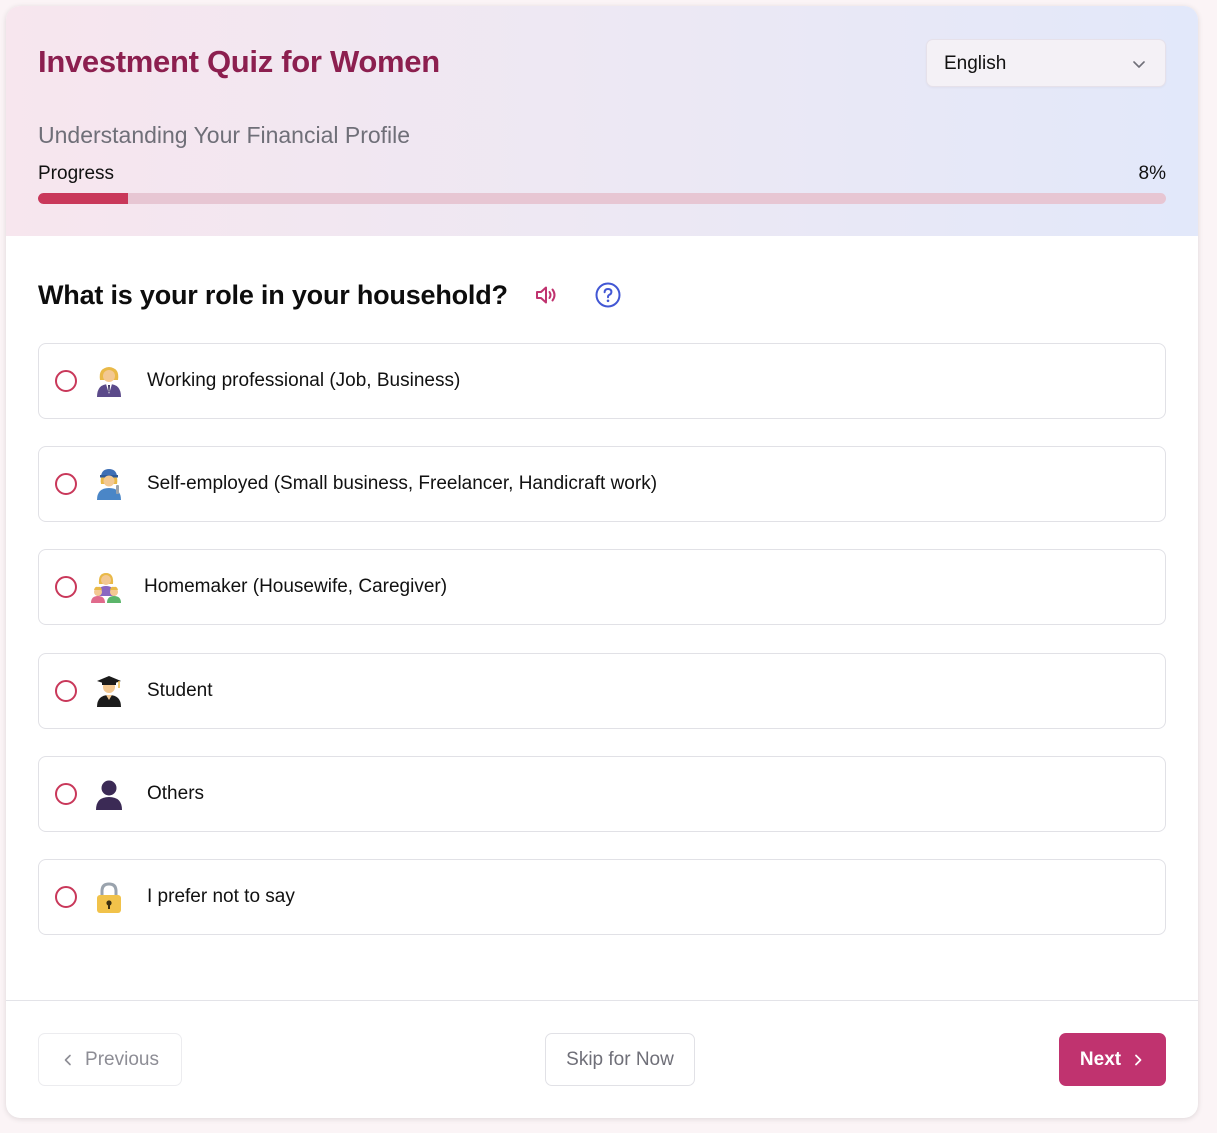 The image size is (1217, 1133). Describe the element at coordinates (109, 795) in the screenshot. I see `person-silhouette-icon` at that location.